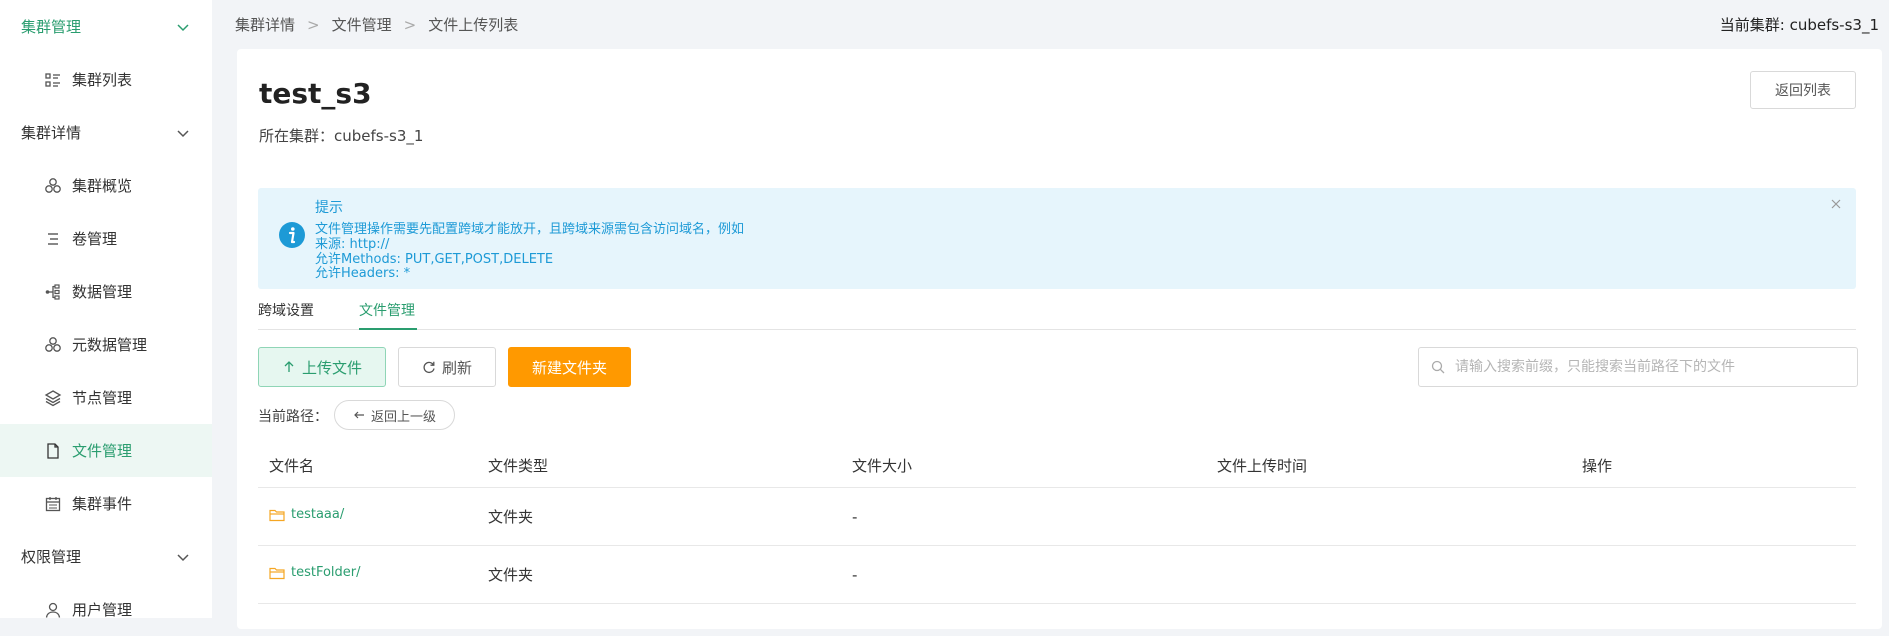 The image size is (1889, 636). I want to click on sidebar-item-metadata: 元数据管理, so click(106, 344).